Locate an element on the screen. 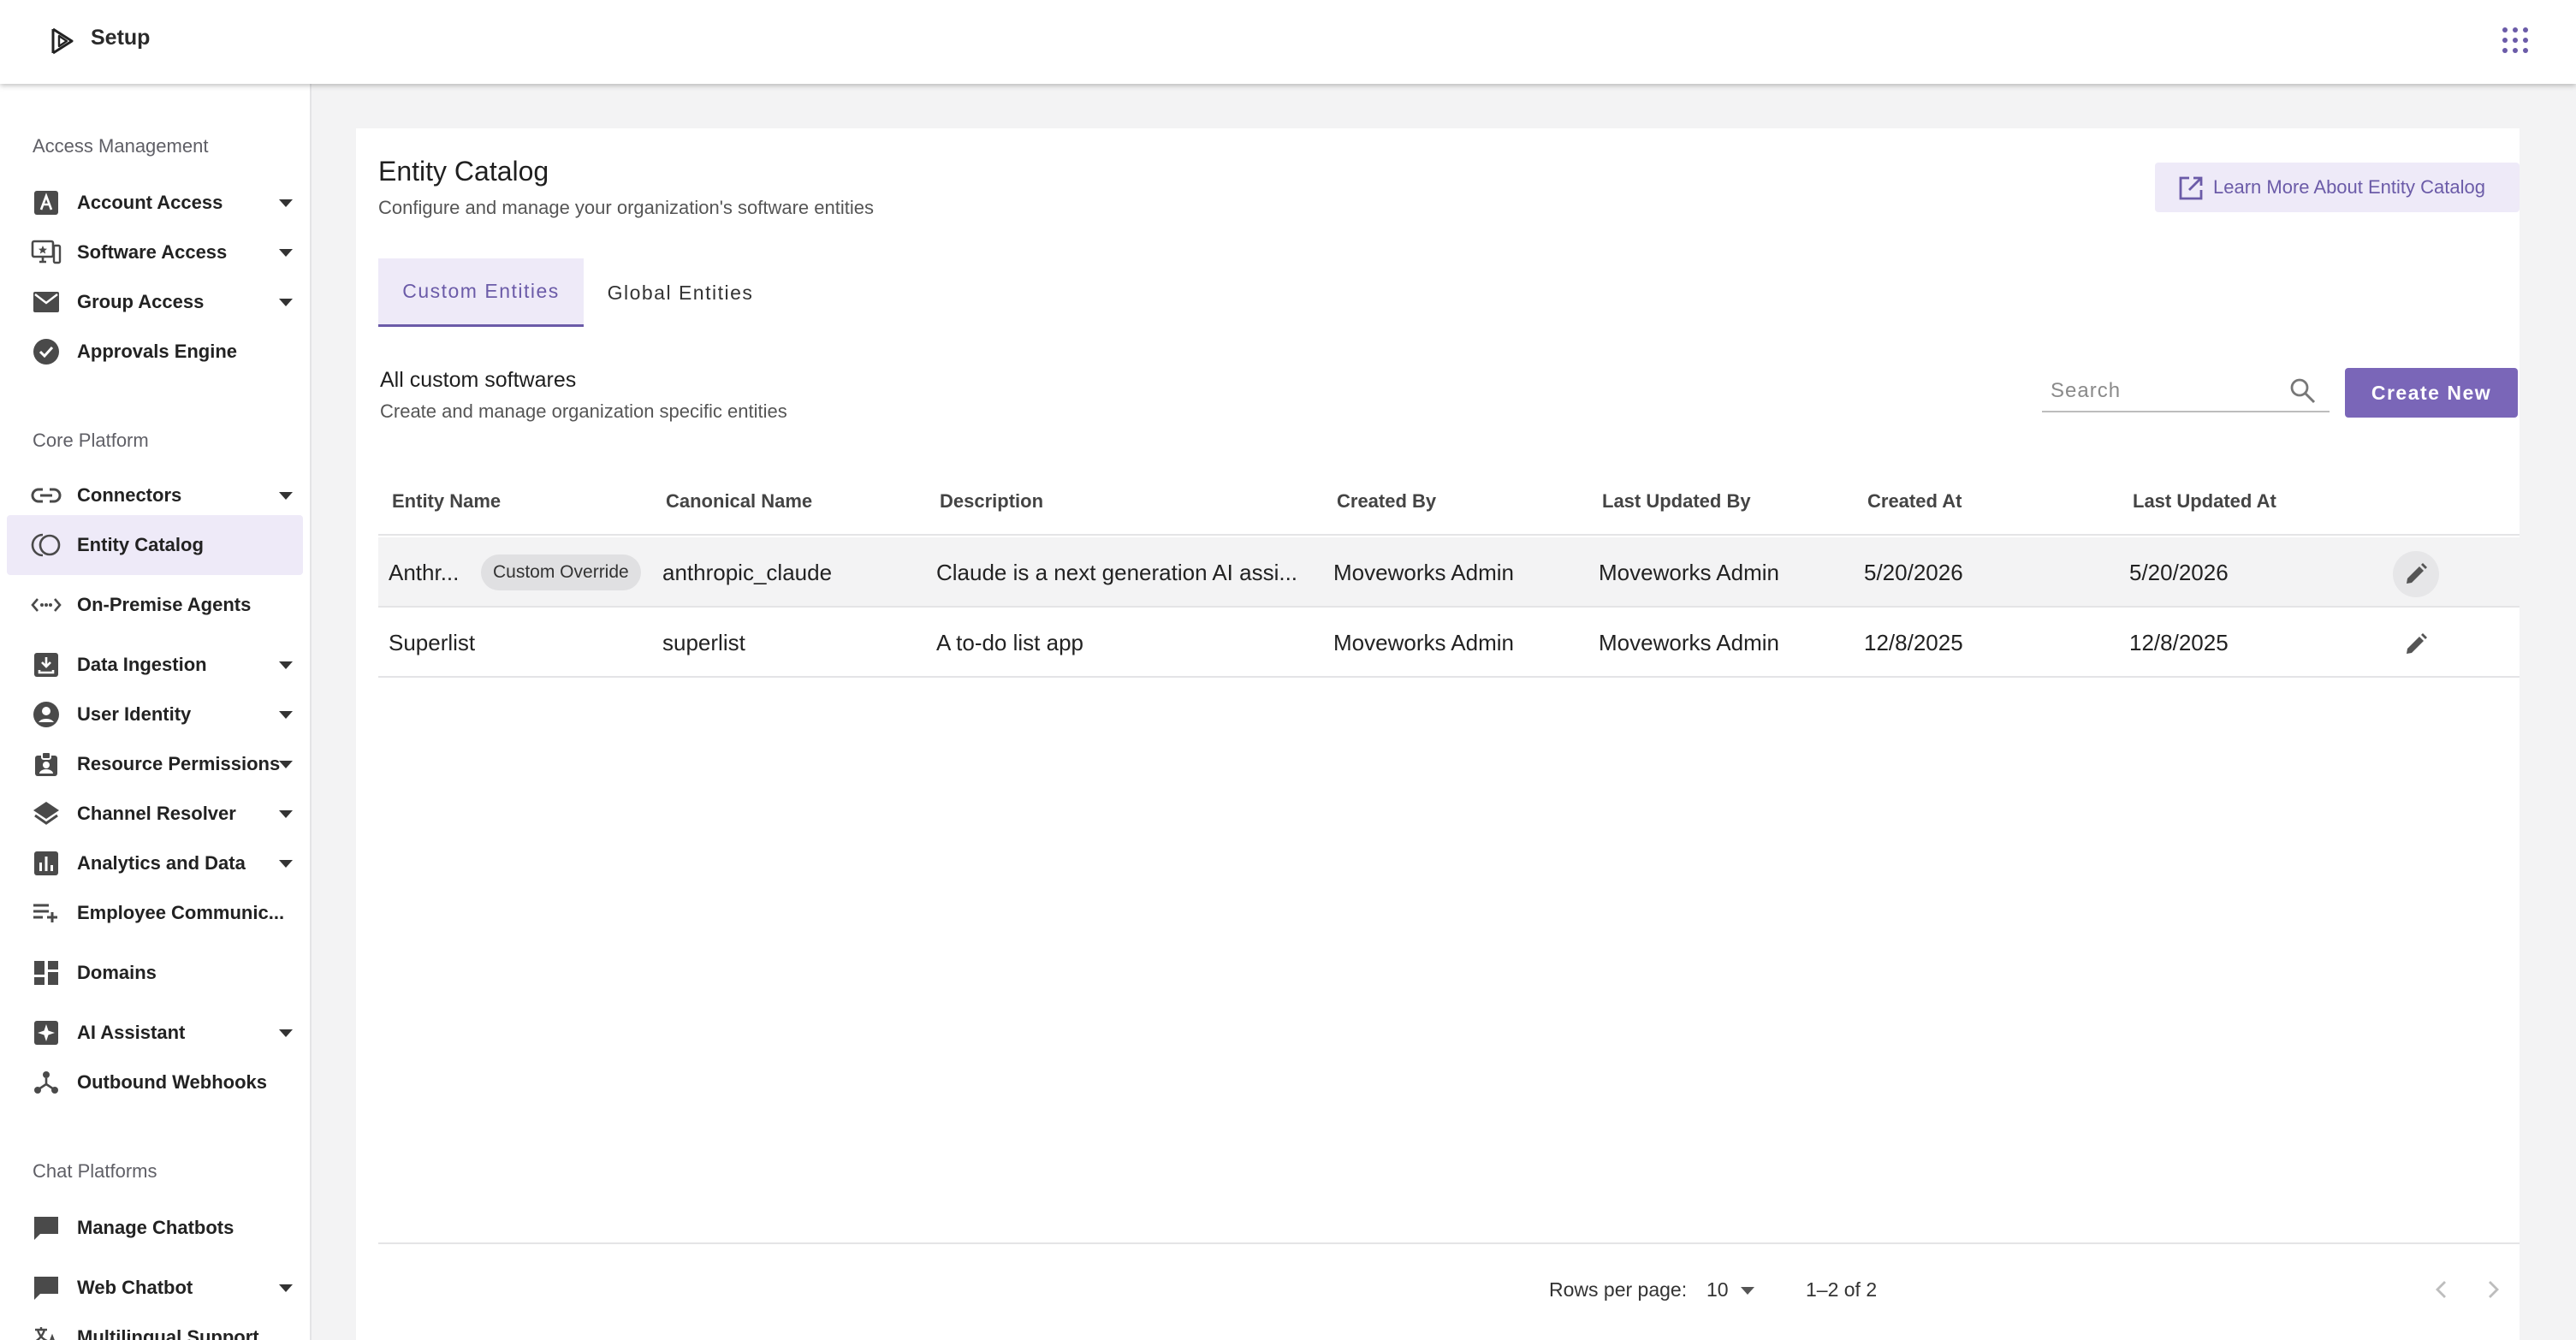  badge-icon is located at coordinates (46, 764).